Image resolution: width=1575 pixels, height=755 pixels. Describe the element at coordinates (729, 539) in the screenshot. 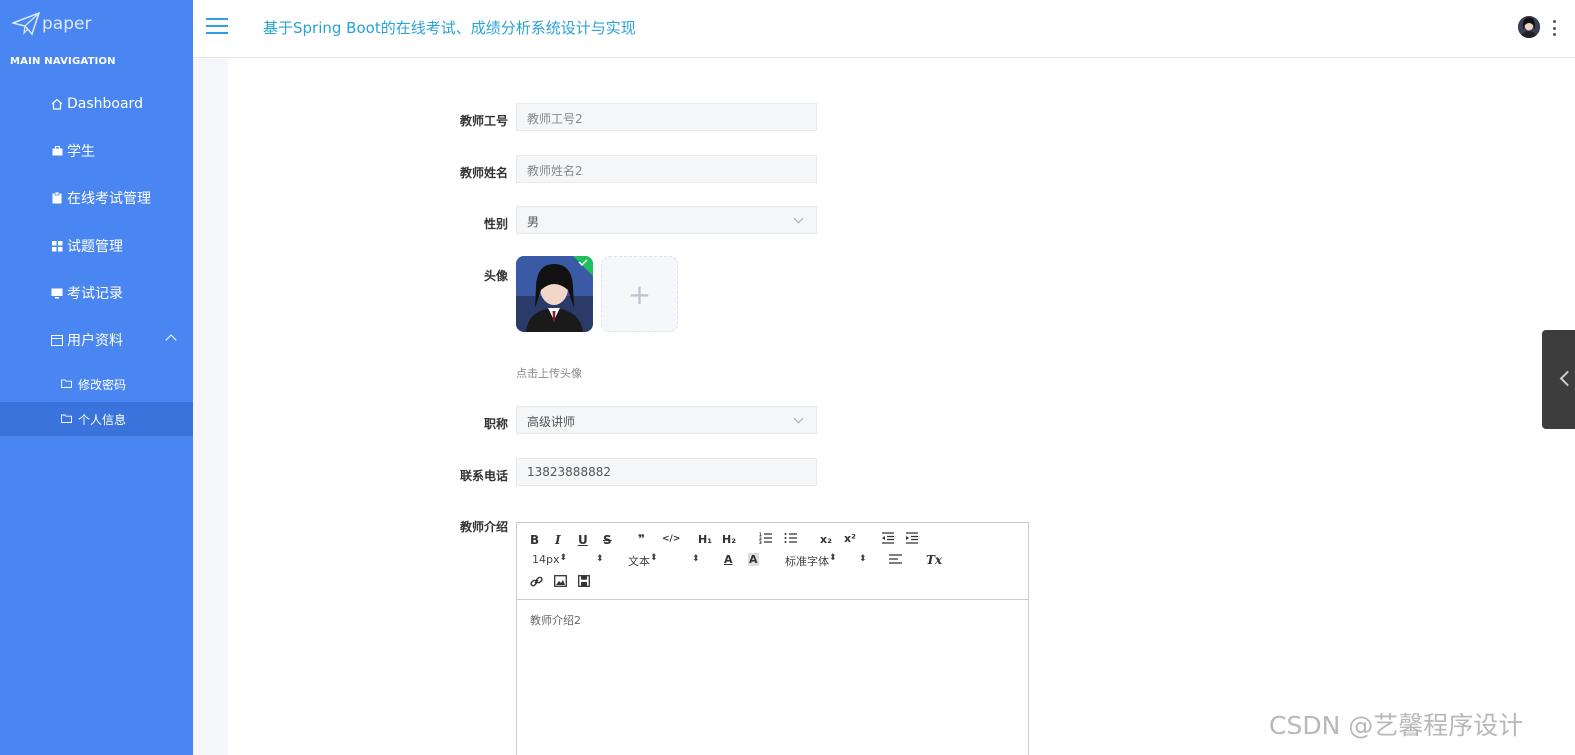

I see `h2-button: H₂` at that location.